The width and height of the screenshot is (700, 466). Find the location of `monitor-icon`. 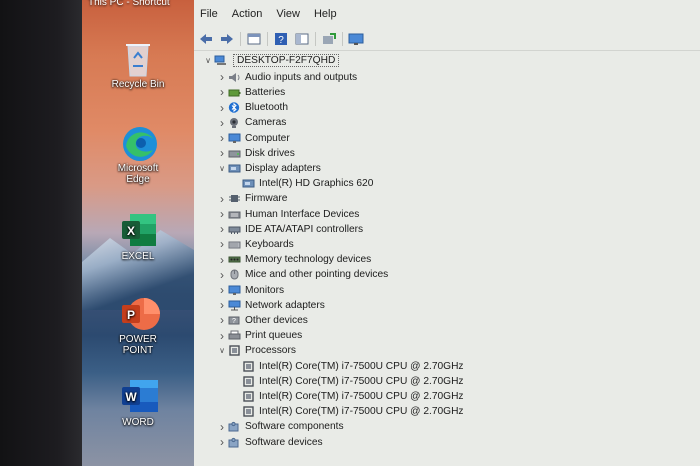

monitor-icon is located at coordinates (356, 39).